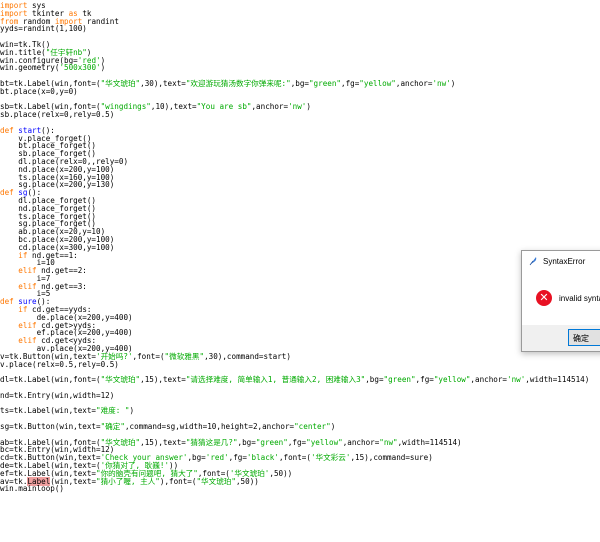 The image size is (600, 542). What do you see at coordinates (300, 411) in the screenshot?
I see `code-line: ts=tk.Label(win,text="难度: ")` at bounding box center [300, 411].